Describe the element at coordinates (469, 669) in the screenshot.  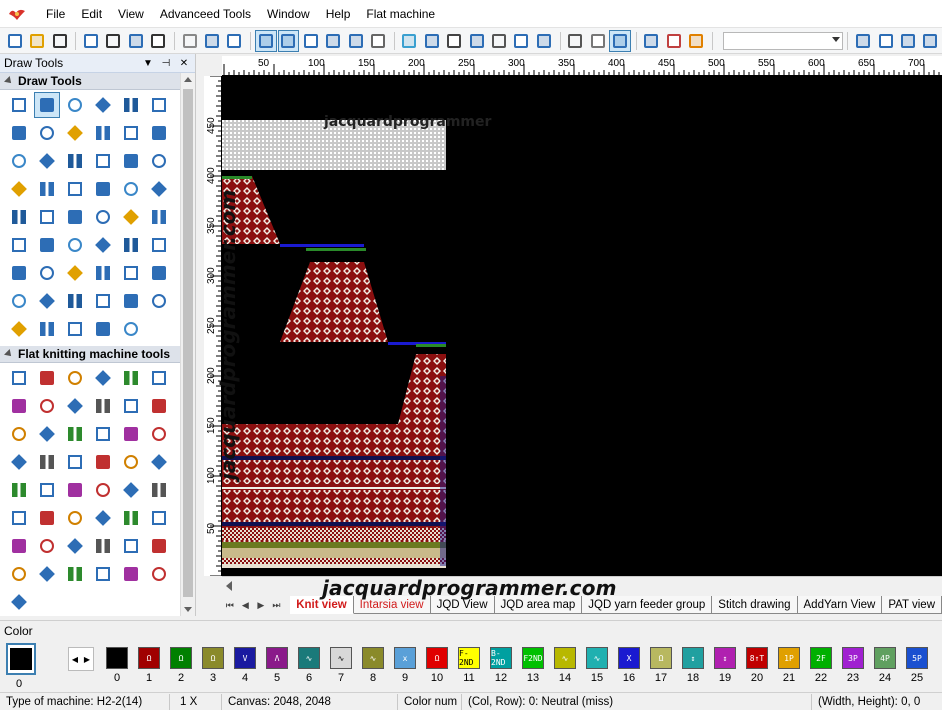
I see `color-swatch-11: F-2ND 11` at that location.